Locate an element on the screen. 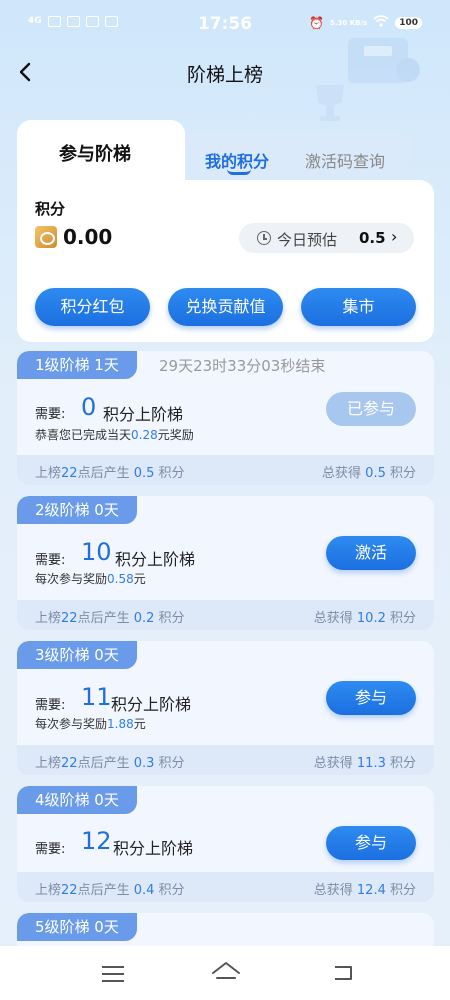 This screenshot has height=1000, width=450. tier-note-suffix: 元 is located at coordinates (139, 724).